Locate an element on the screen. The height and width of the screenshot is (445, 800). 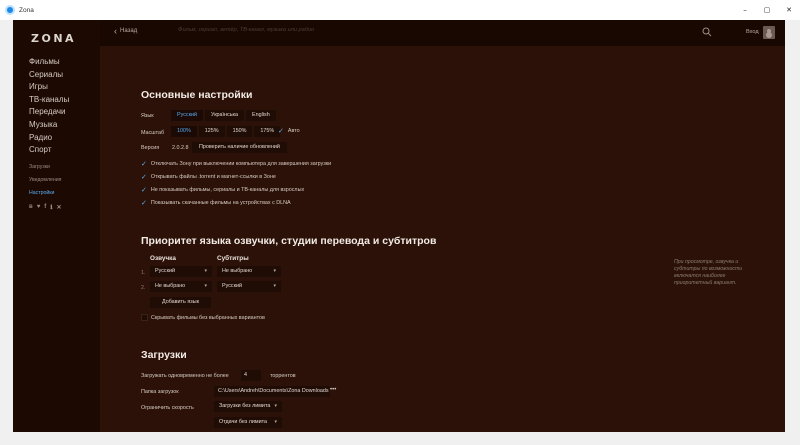
nav-item-radio: Радио is located at coordinates (49, 138).